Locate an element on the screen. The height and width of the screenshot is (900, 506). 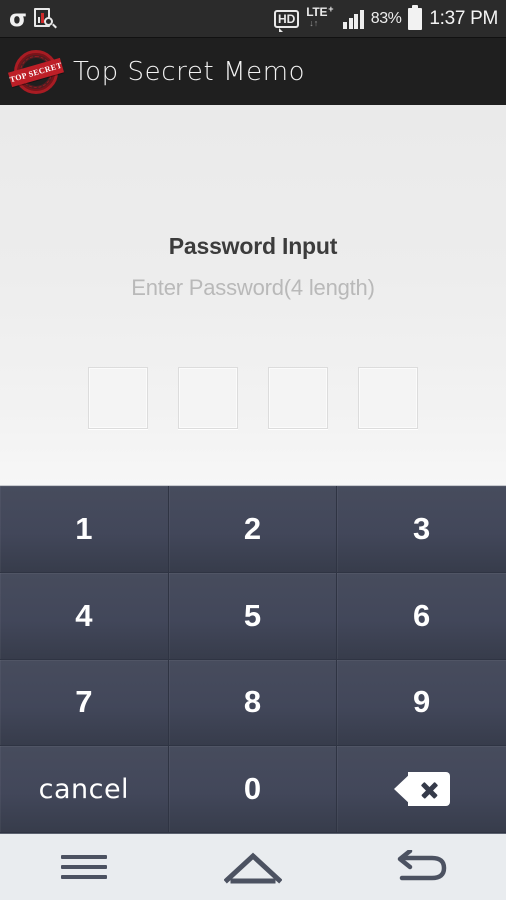
backspace-icon is located at coordinates (421, 789).